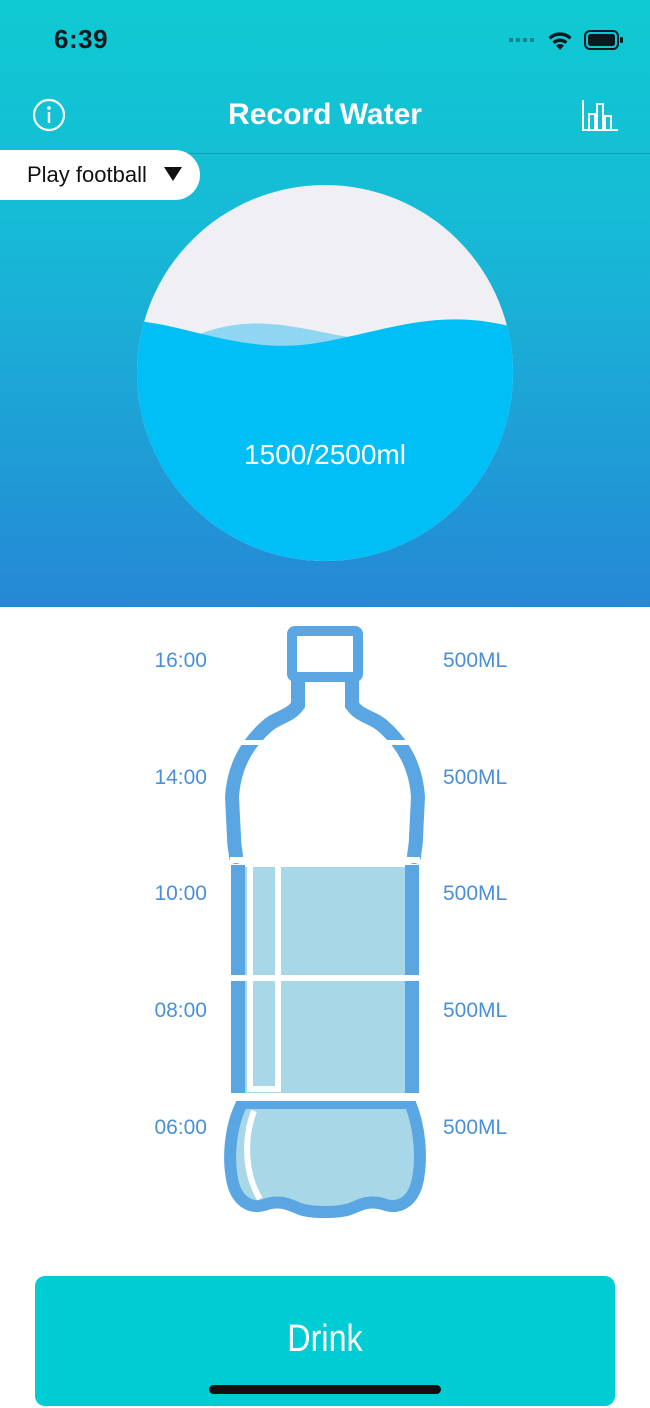 Image resolution: width=650 pixels, height=1408 pixels. I want to click on water-amount-label: 1500/2500ml, so click(325, 454).